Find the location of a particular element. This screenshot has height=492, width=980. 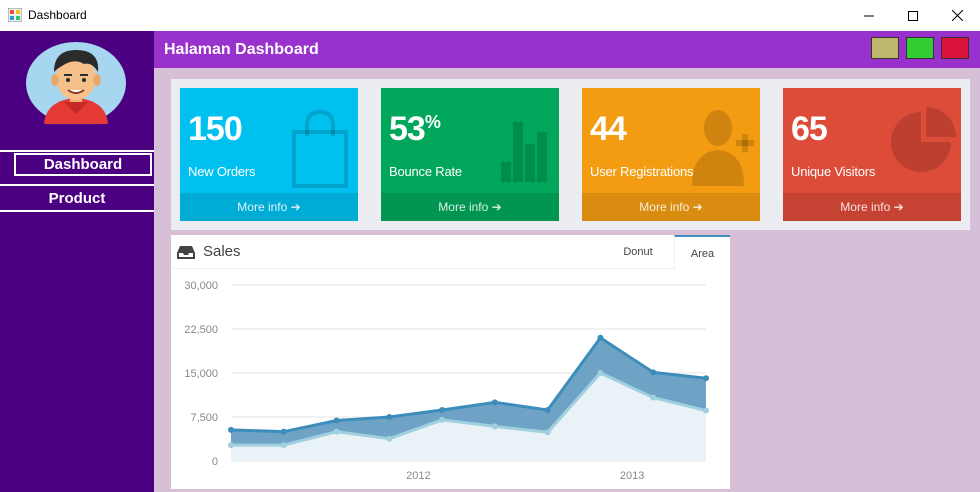

bar-chart-icon is located at coordinates (524, 152).